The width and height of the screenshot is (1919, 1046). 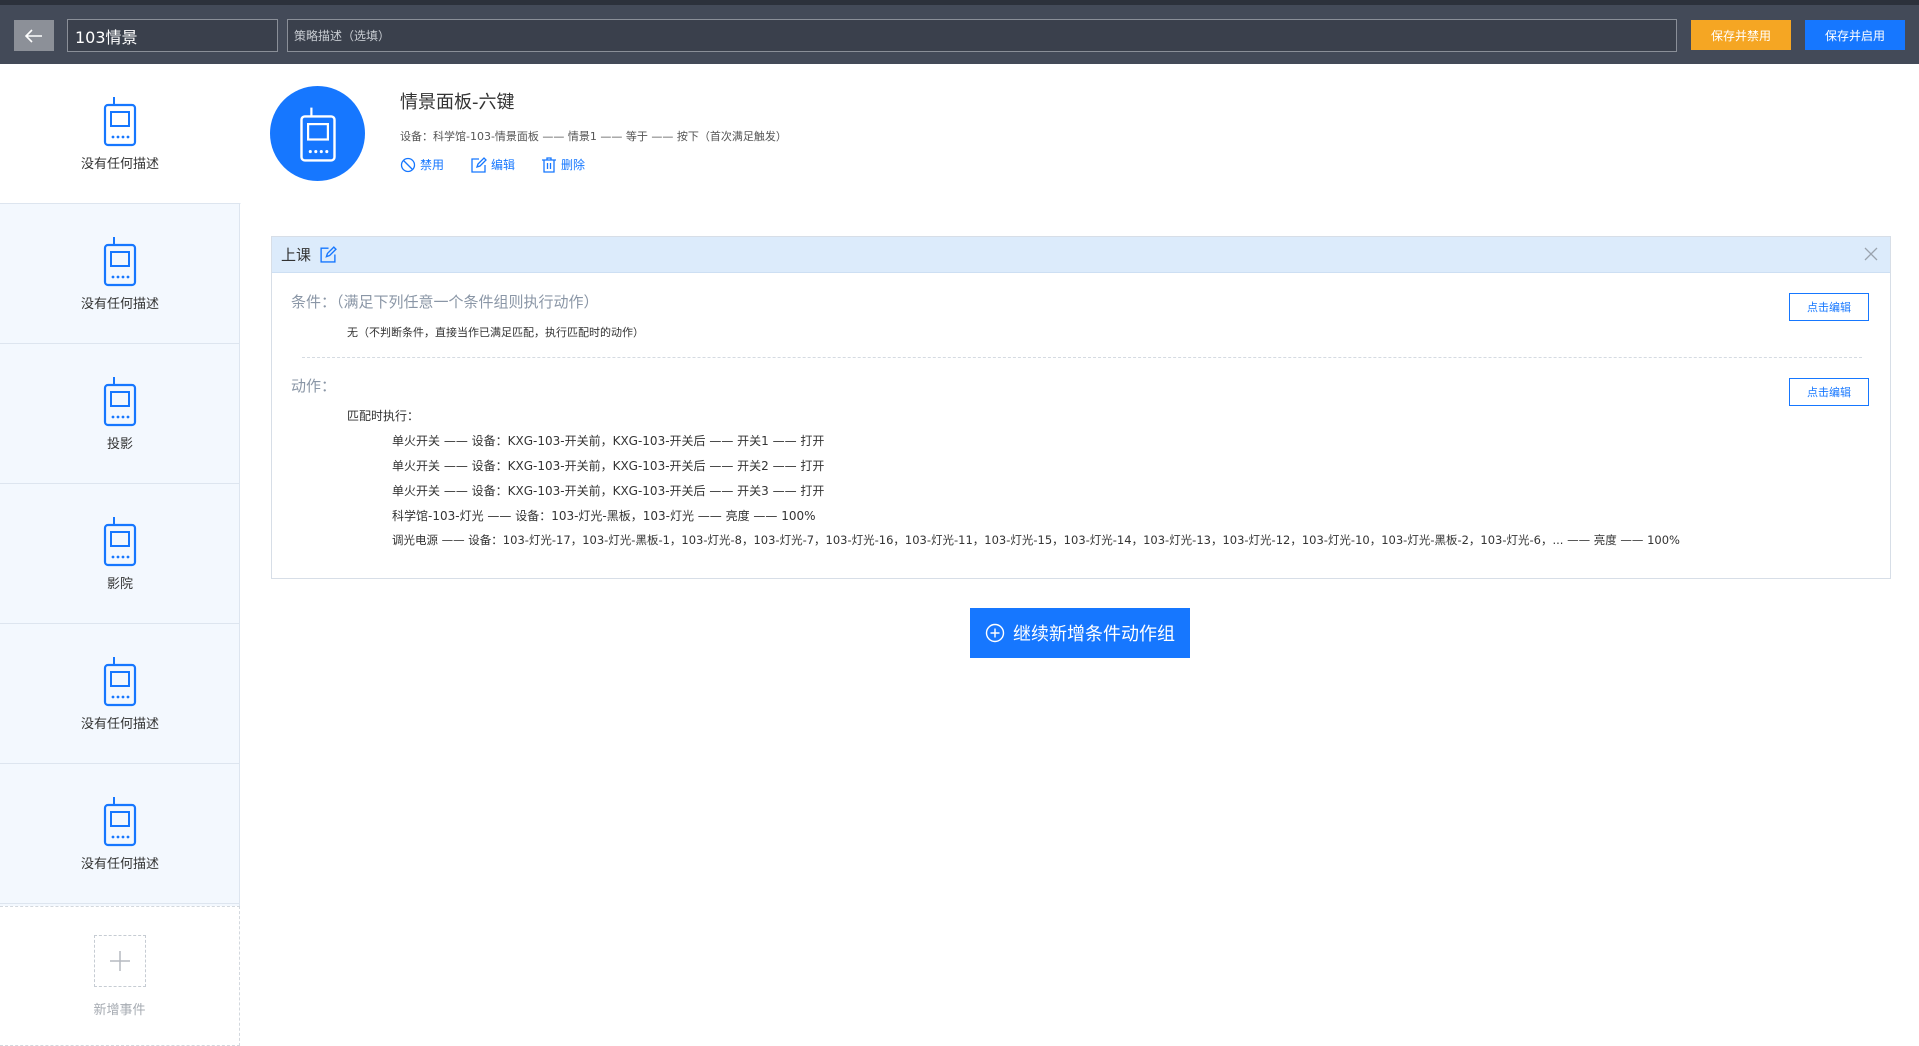 I want to click on back-button, so click(x=34, y=35).